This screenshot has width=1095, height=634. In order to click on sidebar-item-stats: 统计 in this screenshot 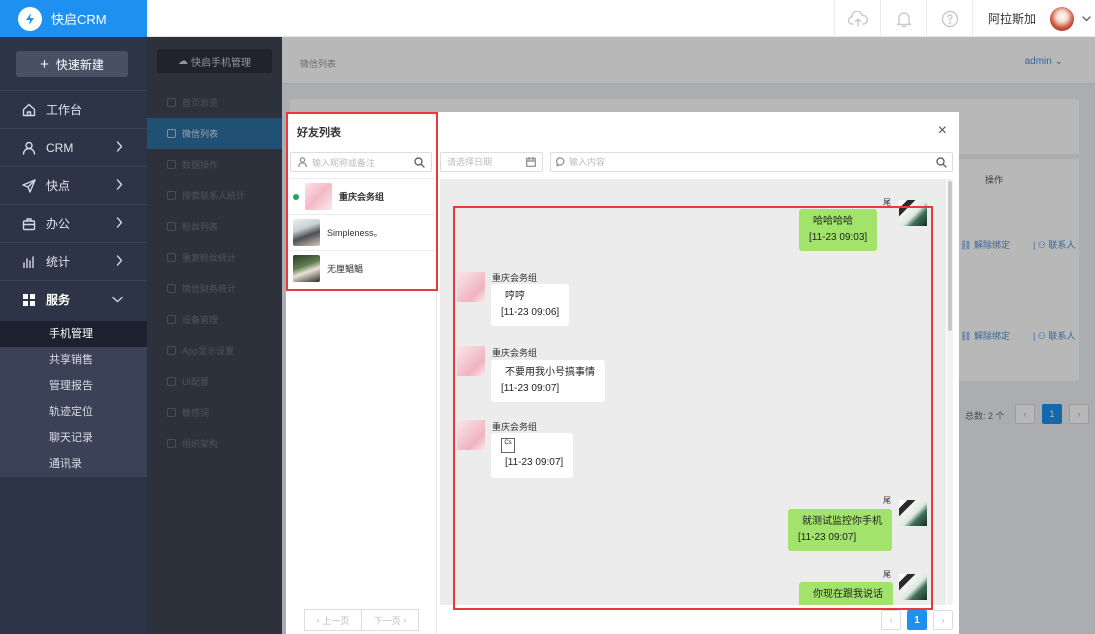, I will do `click(73, 261)`.